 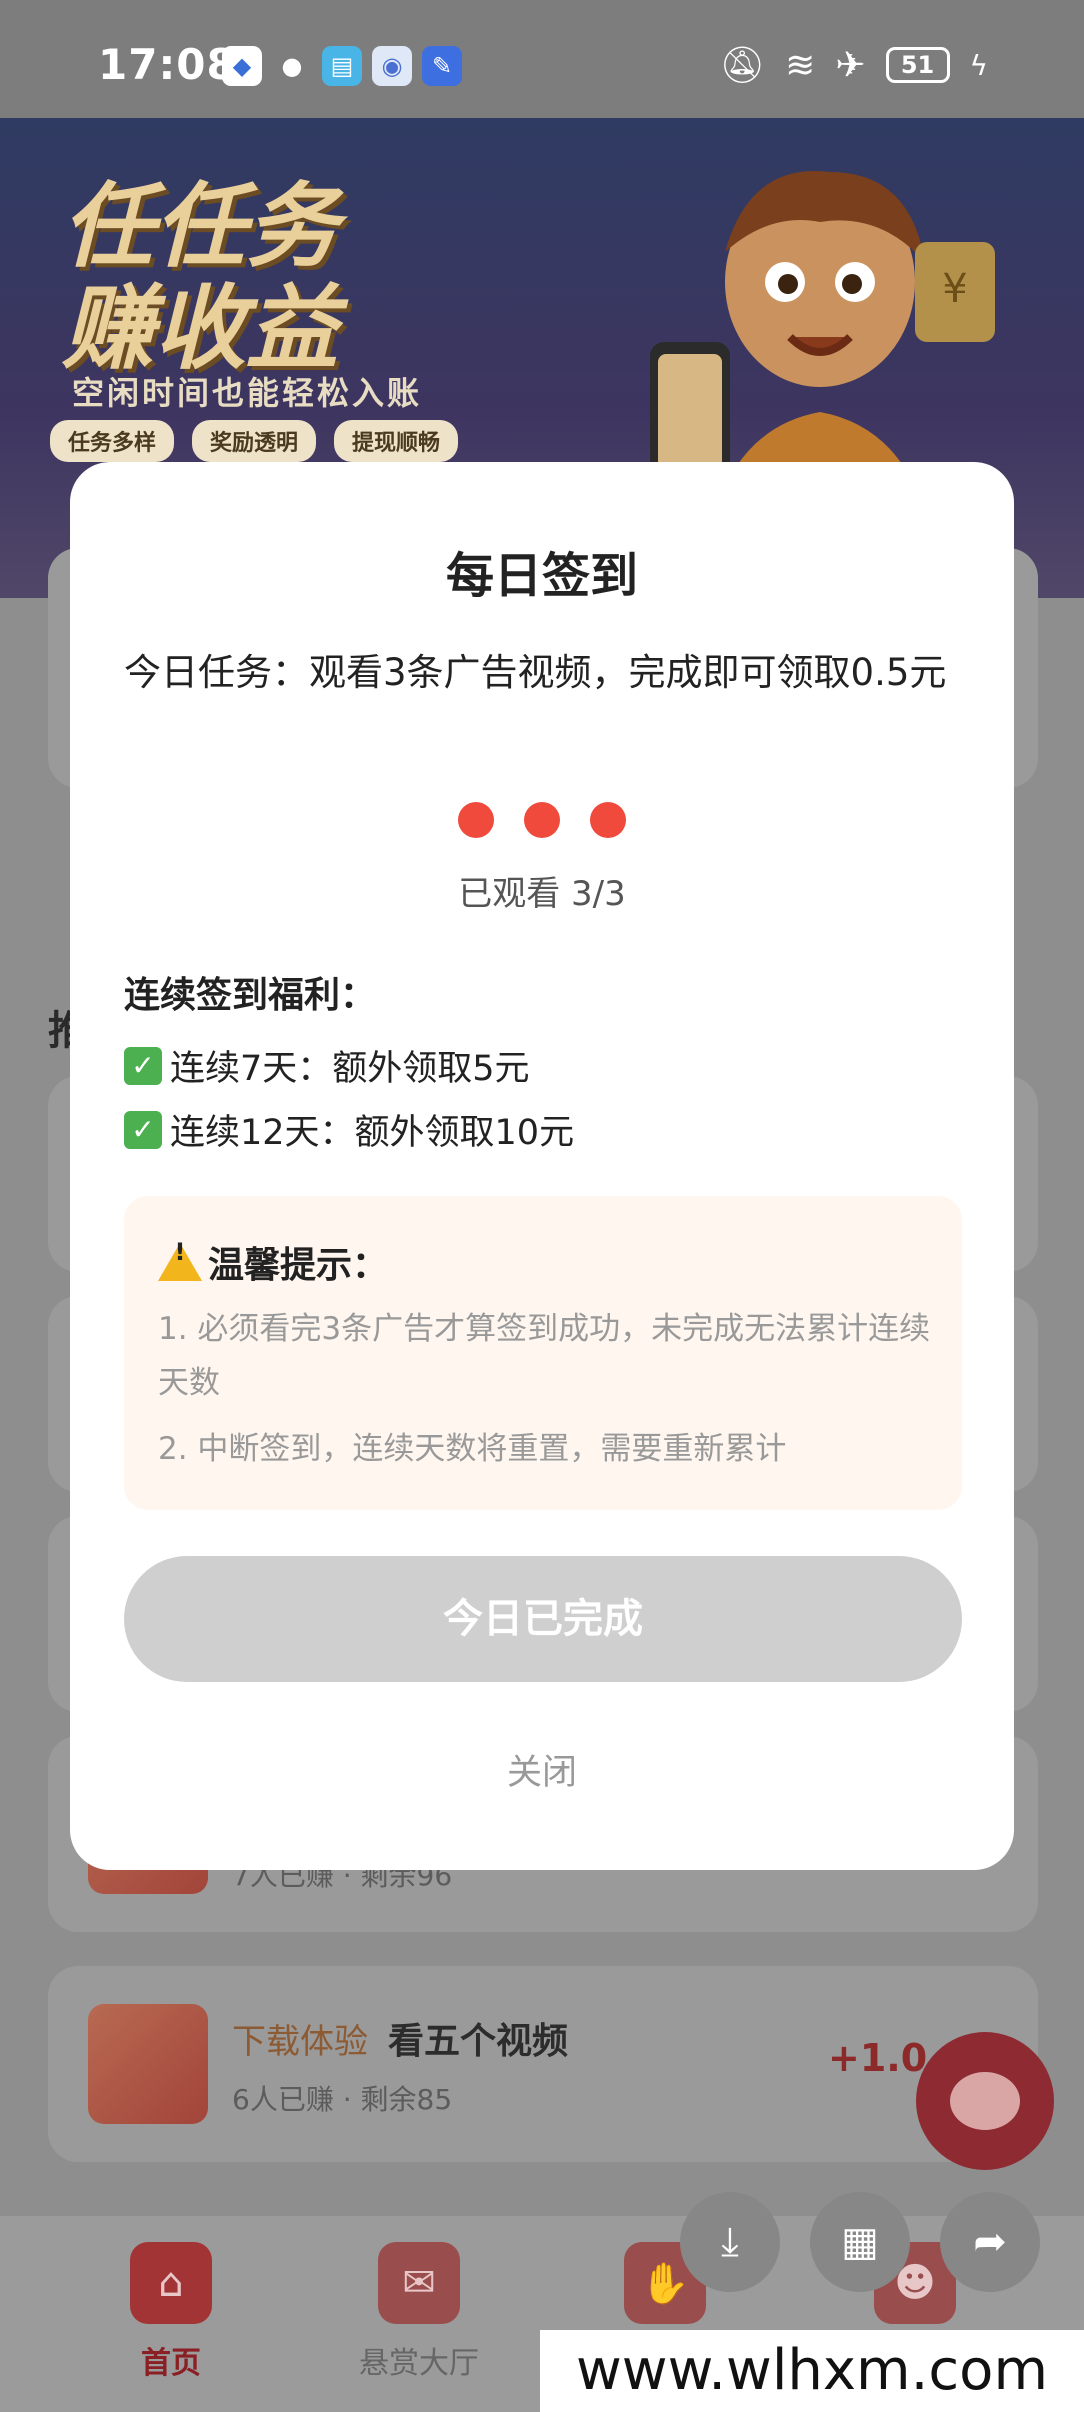 What do you see at coordinates (542, 59) in the screenshot?
I see `status-bar: 17:08 ◆ ● ▤ ◉ ✎ 🔕︎ ≋ ✈ 51 ϟ` at bounding box center [542, 59].